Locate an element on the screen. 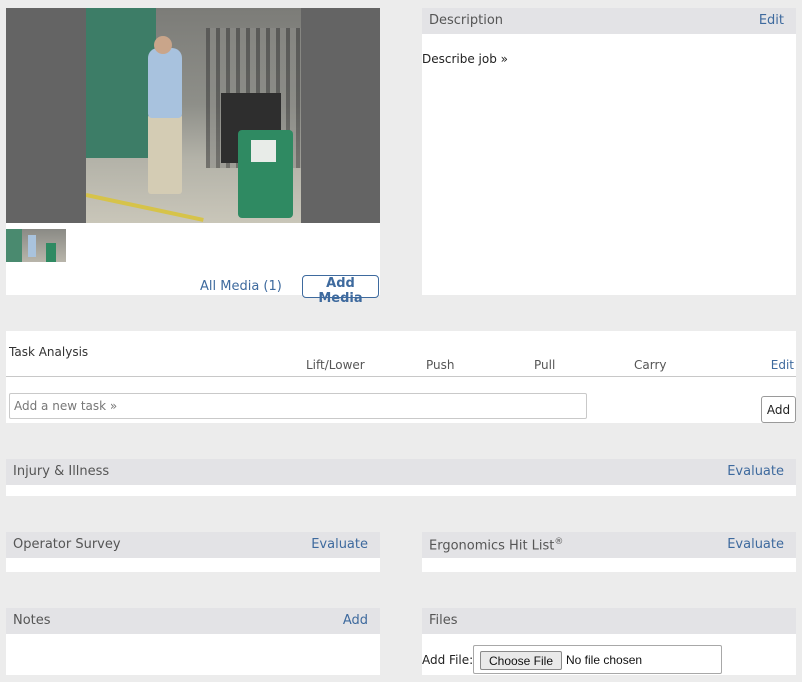  task-analysis-edit-link: Edit is located at coordinates (782, 365).